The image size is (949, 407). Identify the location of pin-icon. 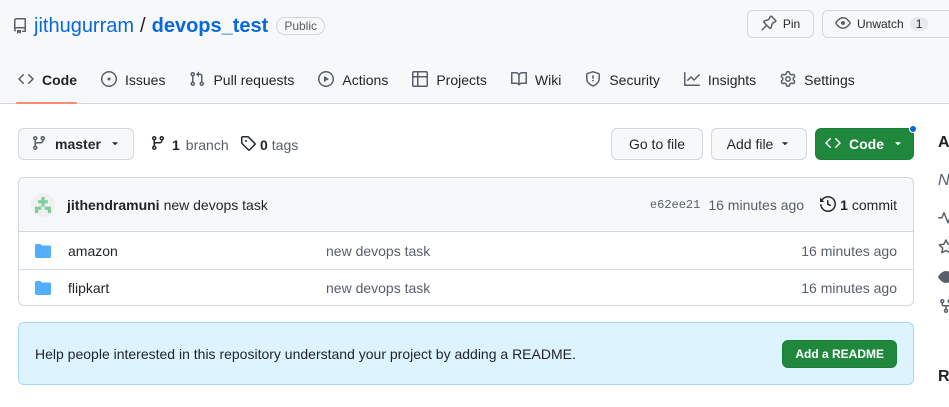
(769, 24).